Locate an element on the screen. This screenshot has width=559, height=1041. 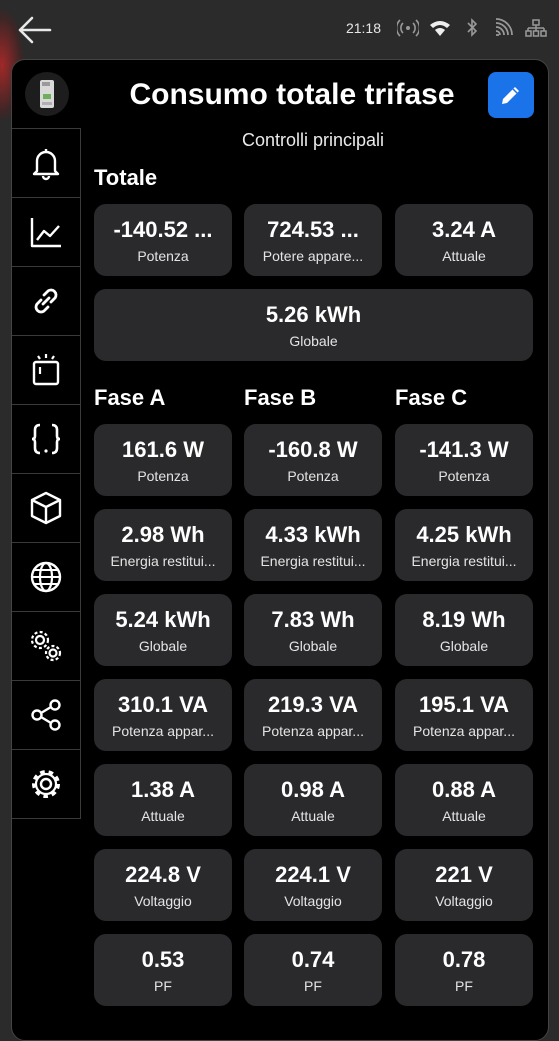
status-time: 21:18 is located at coordinates (363, 28).